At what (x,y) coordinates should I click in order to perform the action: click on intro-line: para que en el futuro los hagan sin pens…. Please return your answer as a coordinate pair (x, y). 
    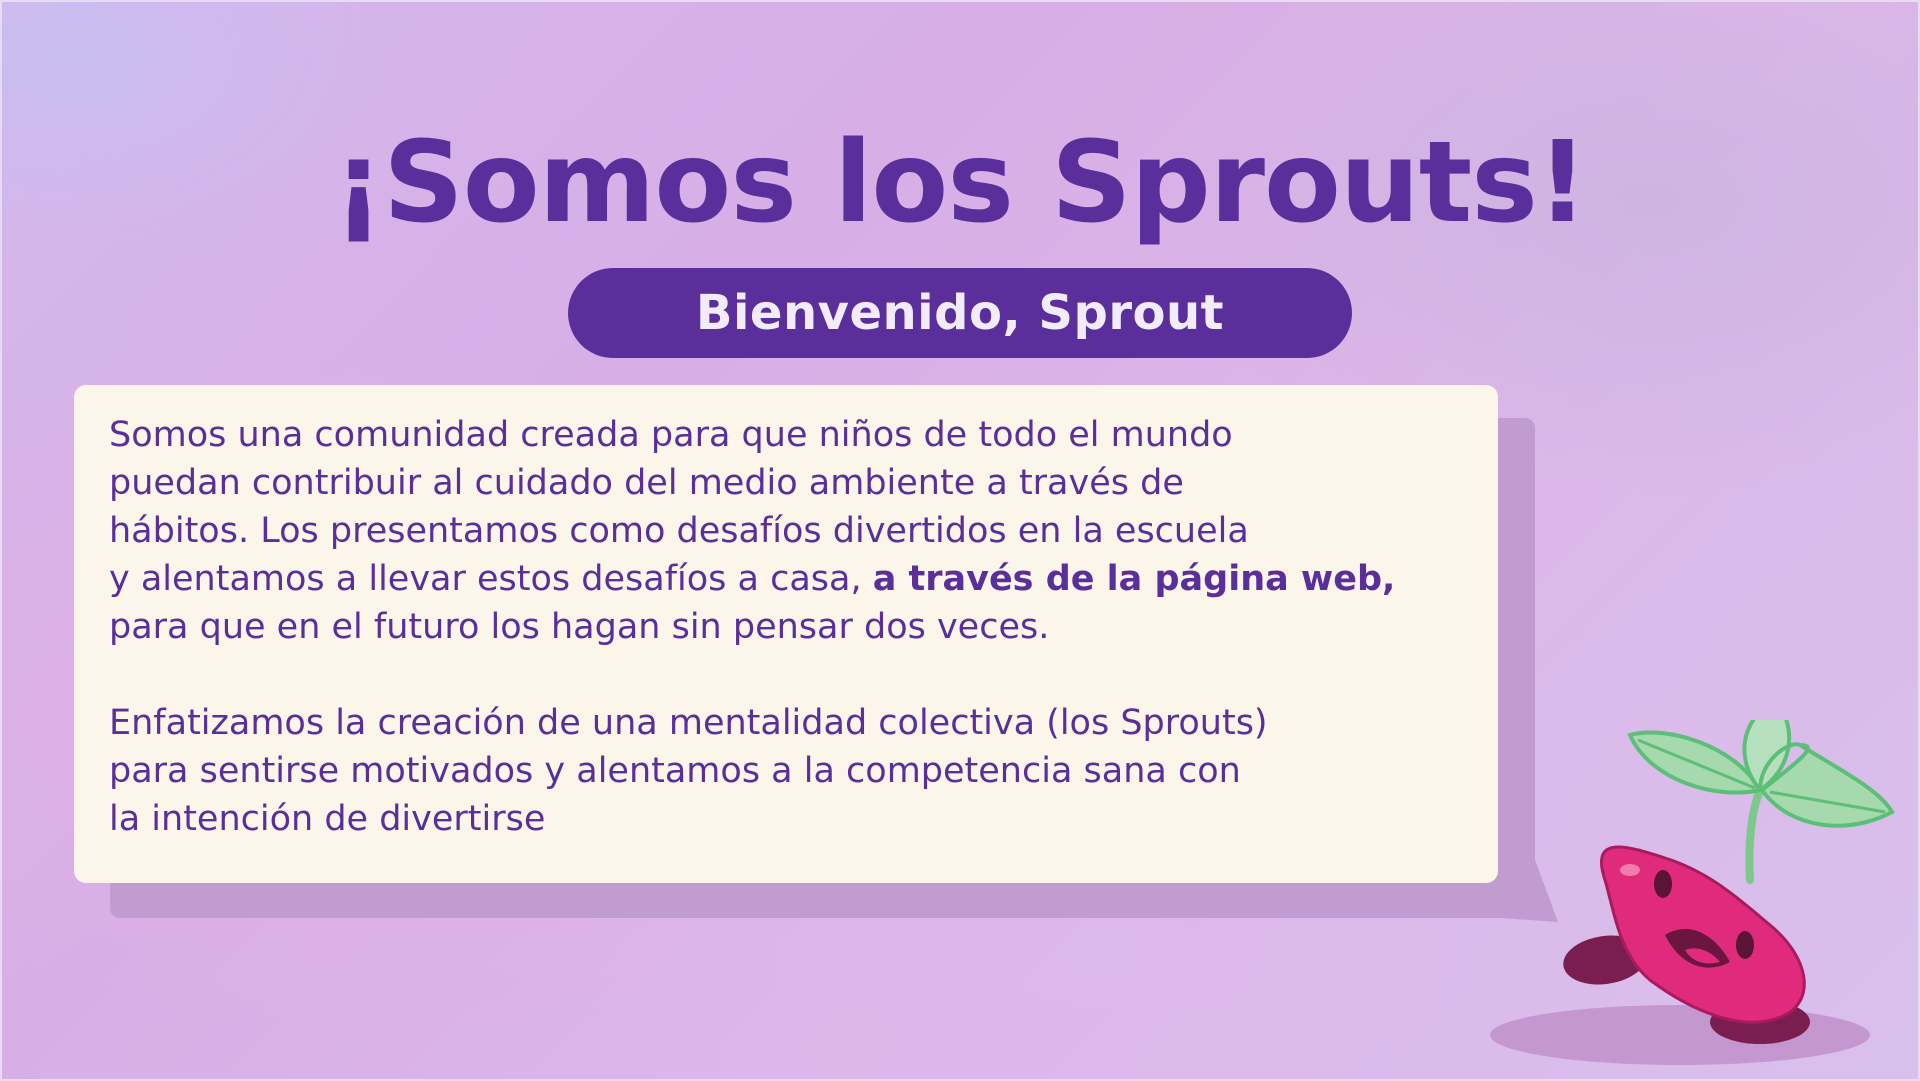
    Looking at the image, I should click on (579, 627).